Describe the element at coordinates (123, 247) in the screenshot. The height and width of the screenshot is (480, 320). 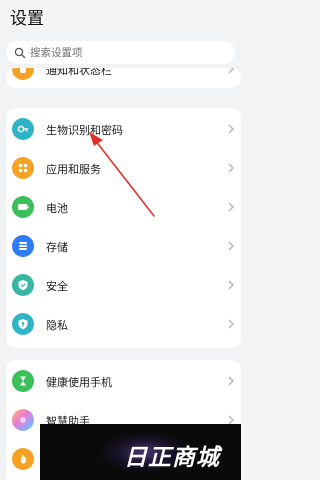
I see `settings-item-storage: 存储` at that location.